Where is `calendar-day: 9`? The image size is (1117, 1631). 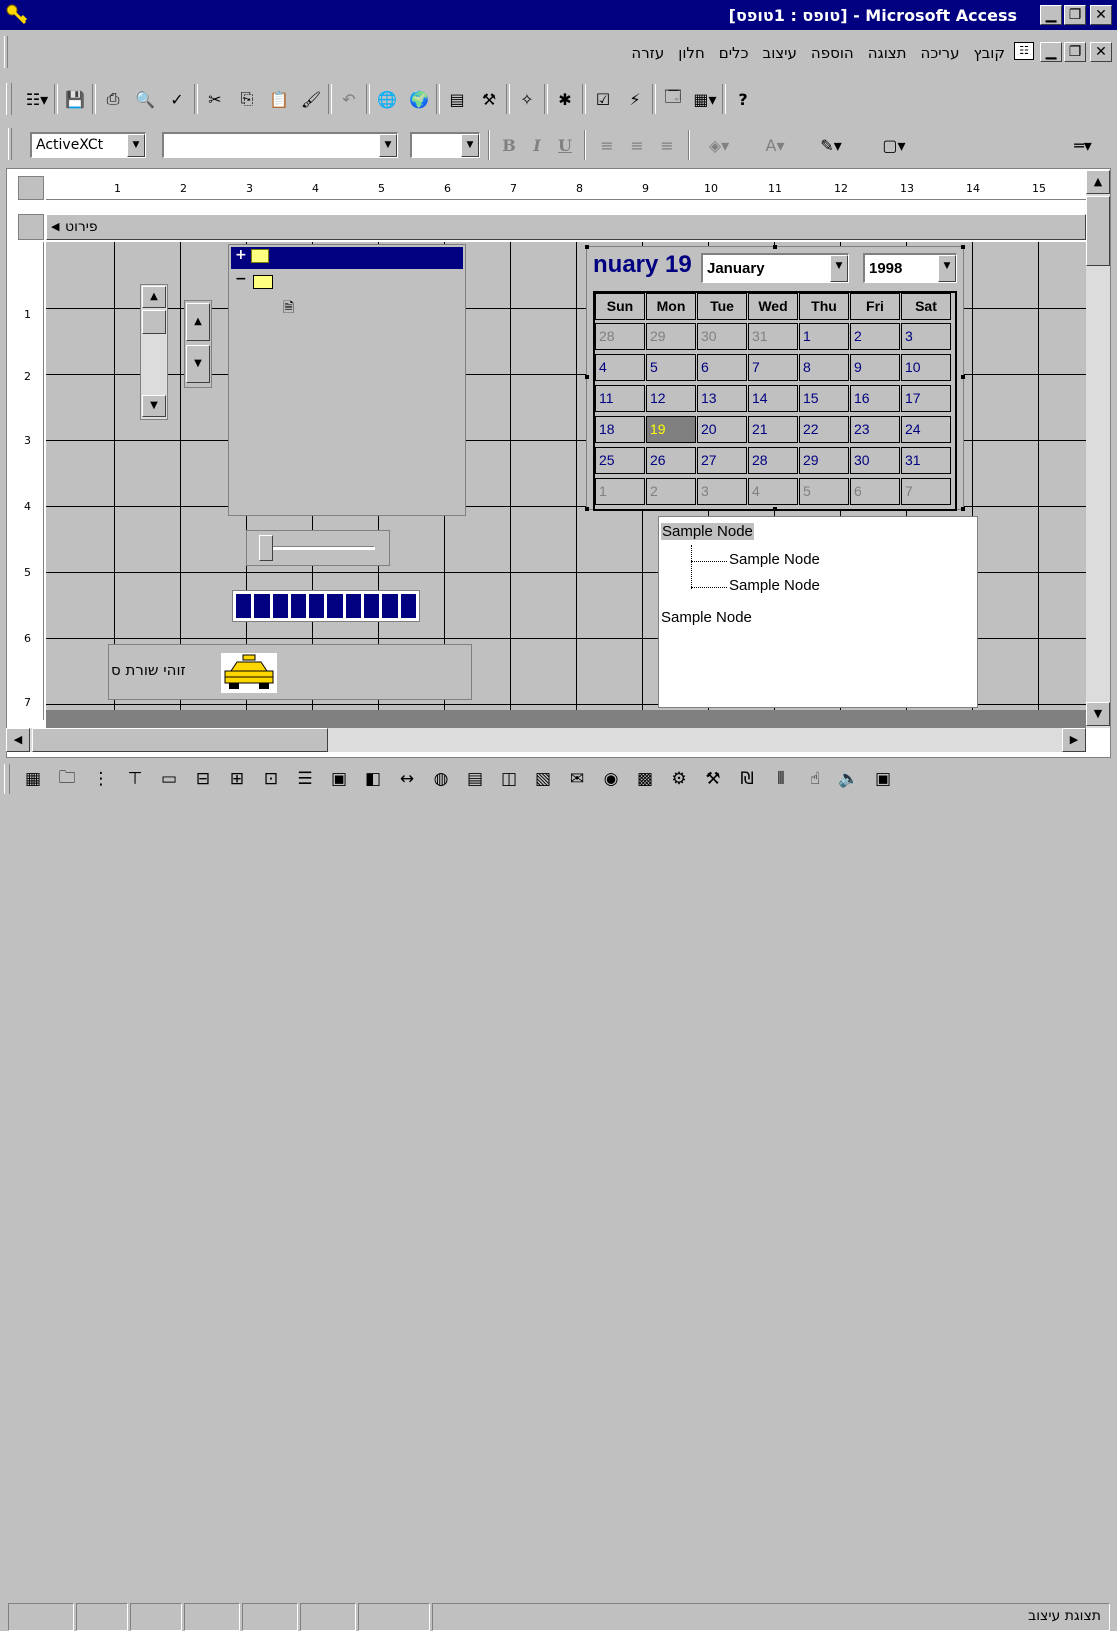
calendar-day: 9 is located at coordinates (875, 367).